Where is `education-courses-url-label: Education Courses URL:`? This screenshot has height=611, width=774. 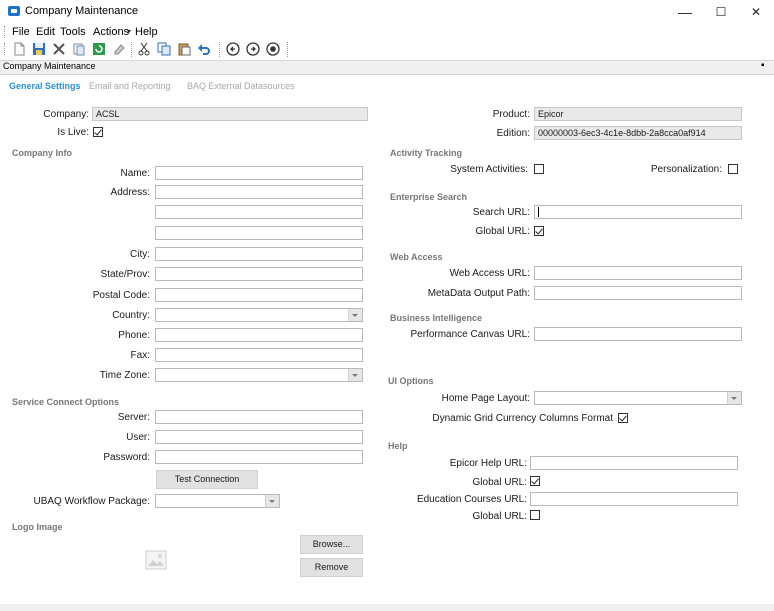
education-courses-url-label: Education Courses URL: is located at coordinates (471, 499).